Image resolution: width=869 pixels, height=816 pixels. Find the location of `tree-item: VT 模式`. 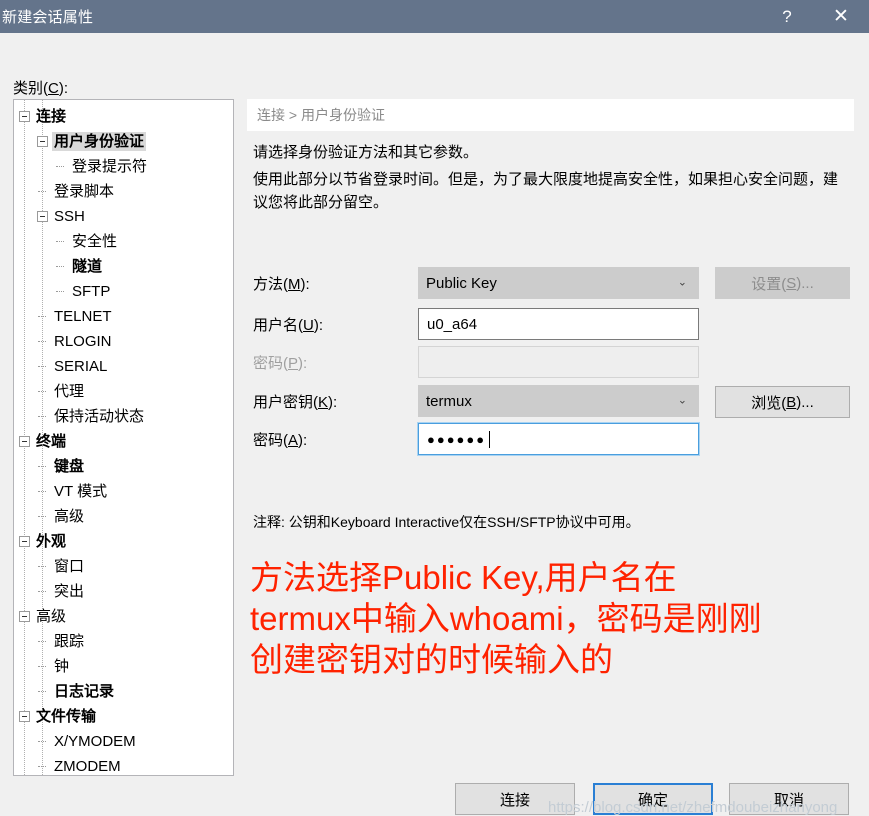

tree-item: VT 模式 is located at coordinates (123, 491).